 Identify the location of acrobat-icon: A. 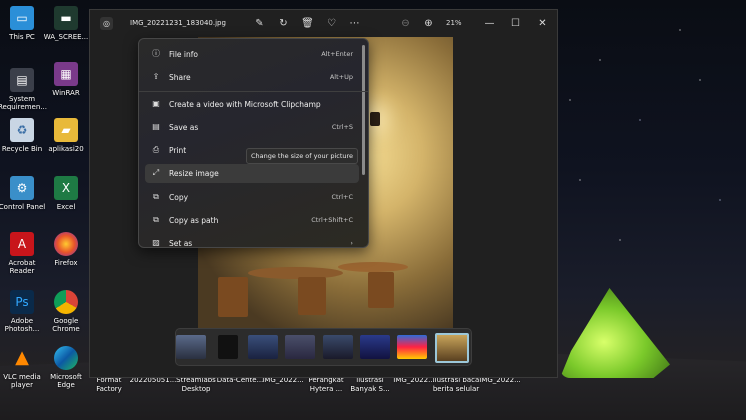
(22, 244).